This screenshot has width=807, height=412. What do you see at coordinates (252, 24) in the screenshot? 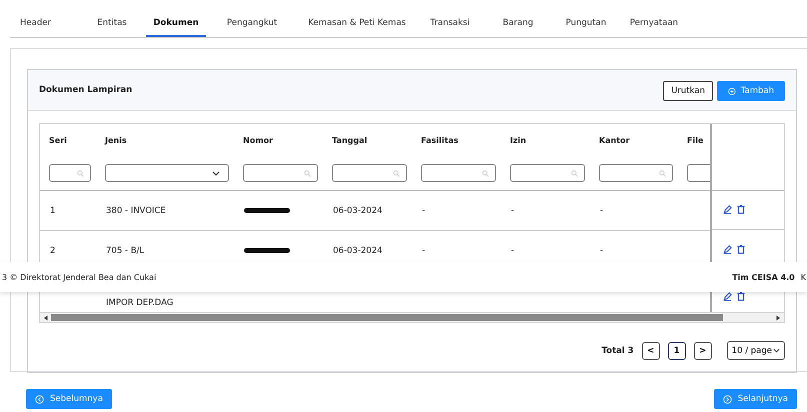
I see `tab: Pengangkut` at bounding box center [252, 24].